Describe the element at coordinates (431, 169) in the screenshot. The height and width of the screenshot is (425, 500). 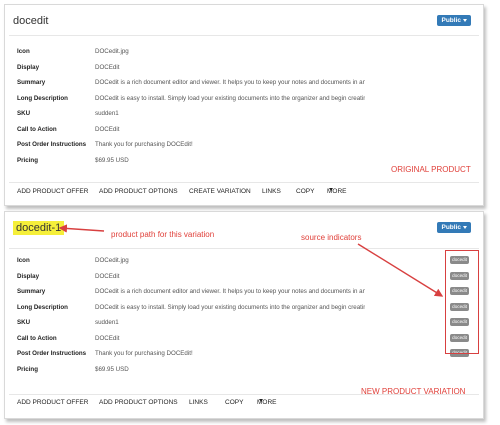
I see `original-product-label: ORIGINAL PRODUCT` at that location.